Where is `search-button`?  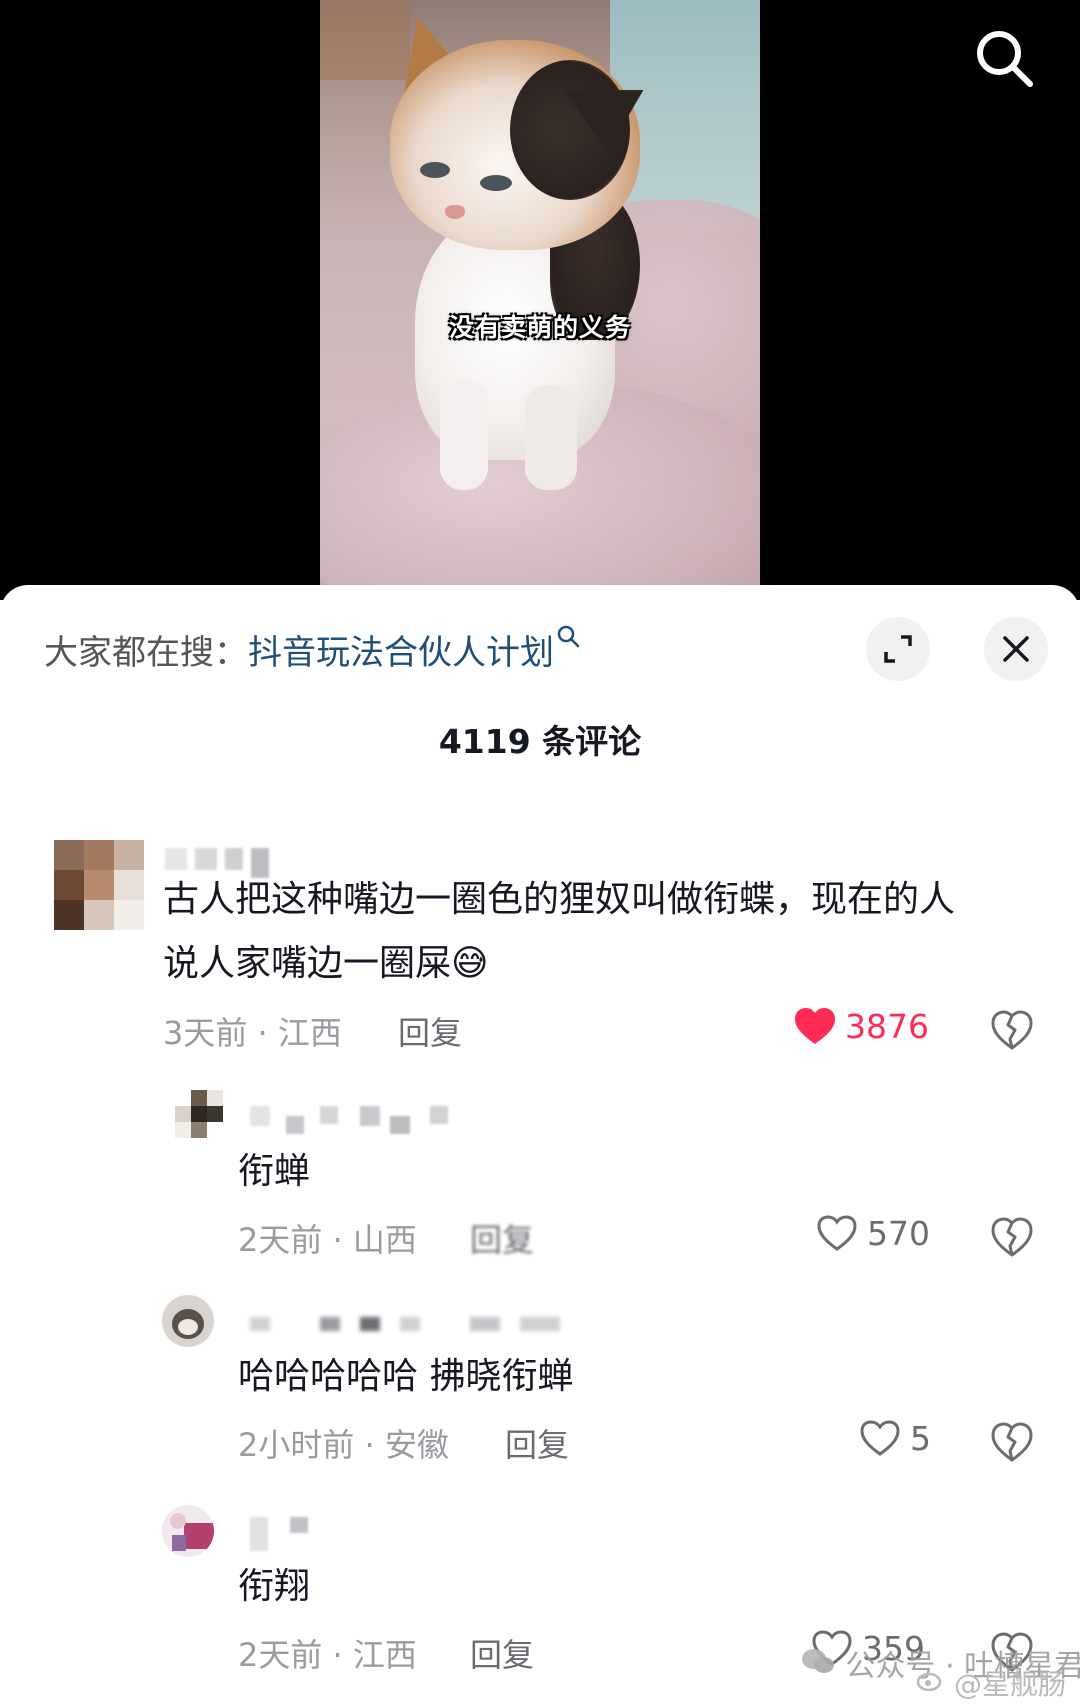 search-button is located at coordinates (1004, 58).